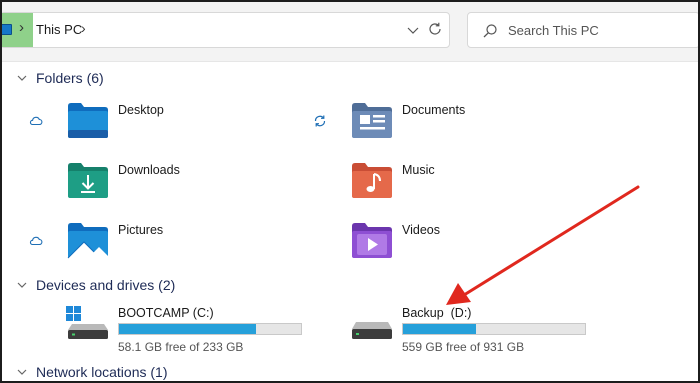 The height and width of the screenshot is (383, 700). What do you see at coordinates (87, 322) in the screenshot?
I see `windows-drive-icon` at bounding box center [87, 322].